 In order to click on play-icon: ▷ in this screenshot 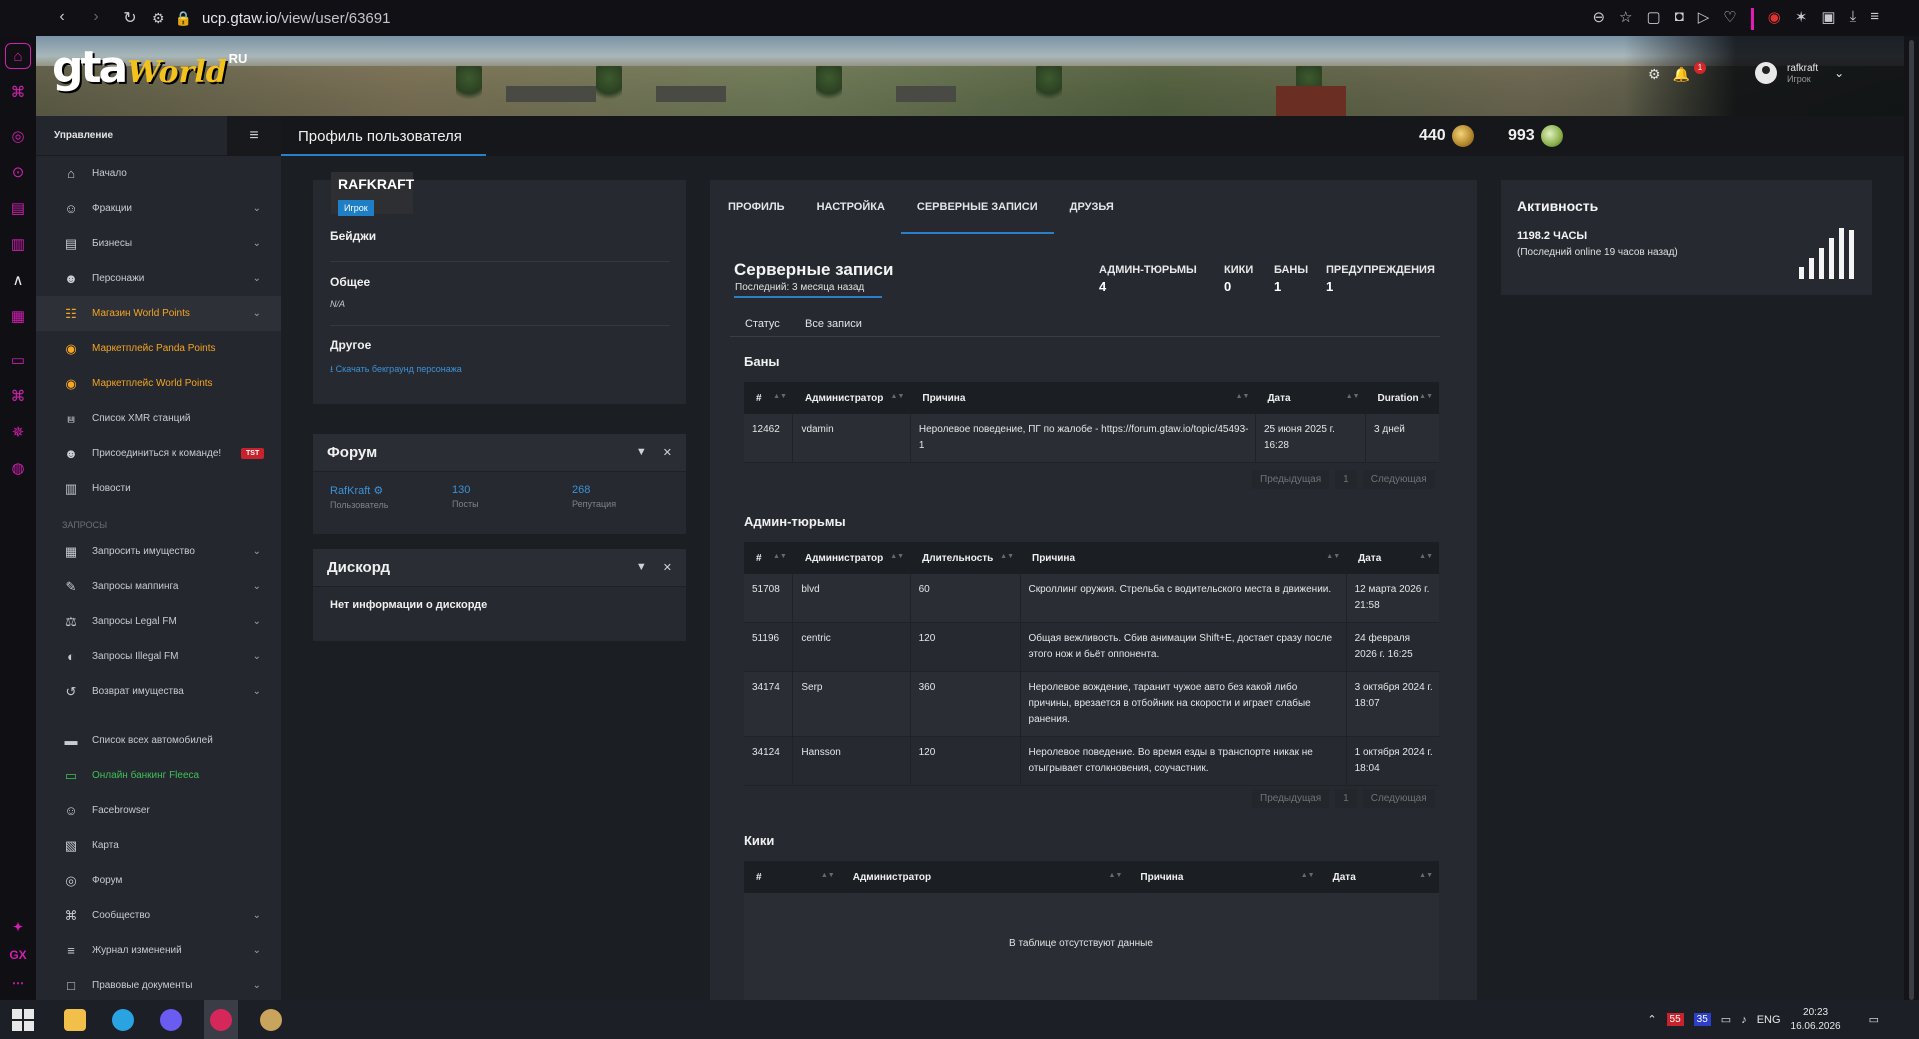, I will do `click(1704, 19)`.